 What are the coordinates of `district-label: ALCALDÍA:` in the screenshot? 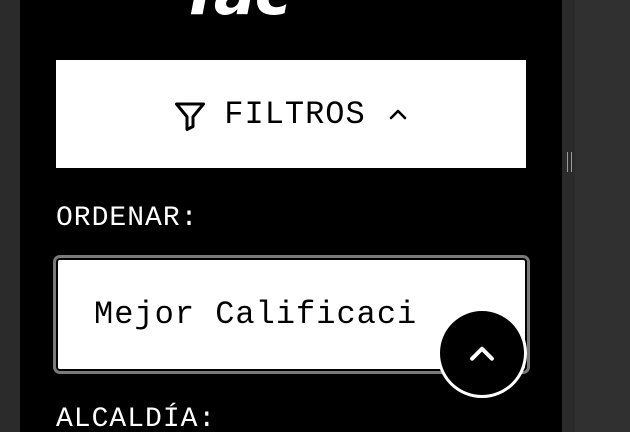 It's located at (136, 418).